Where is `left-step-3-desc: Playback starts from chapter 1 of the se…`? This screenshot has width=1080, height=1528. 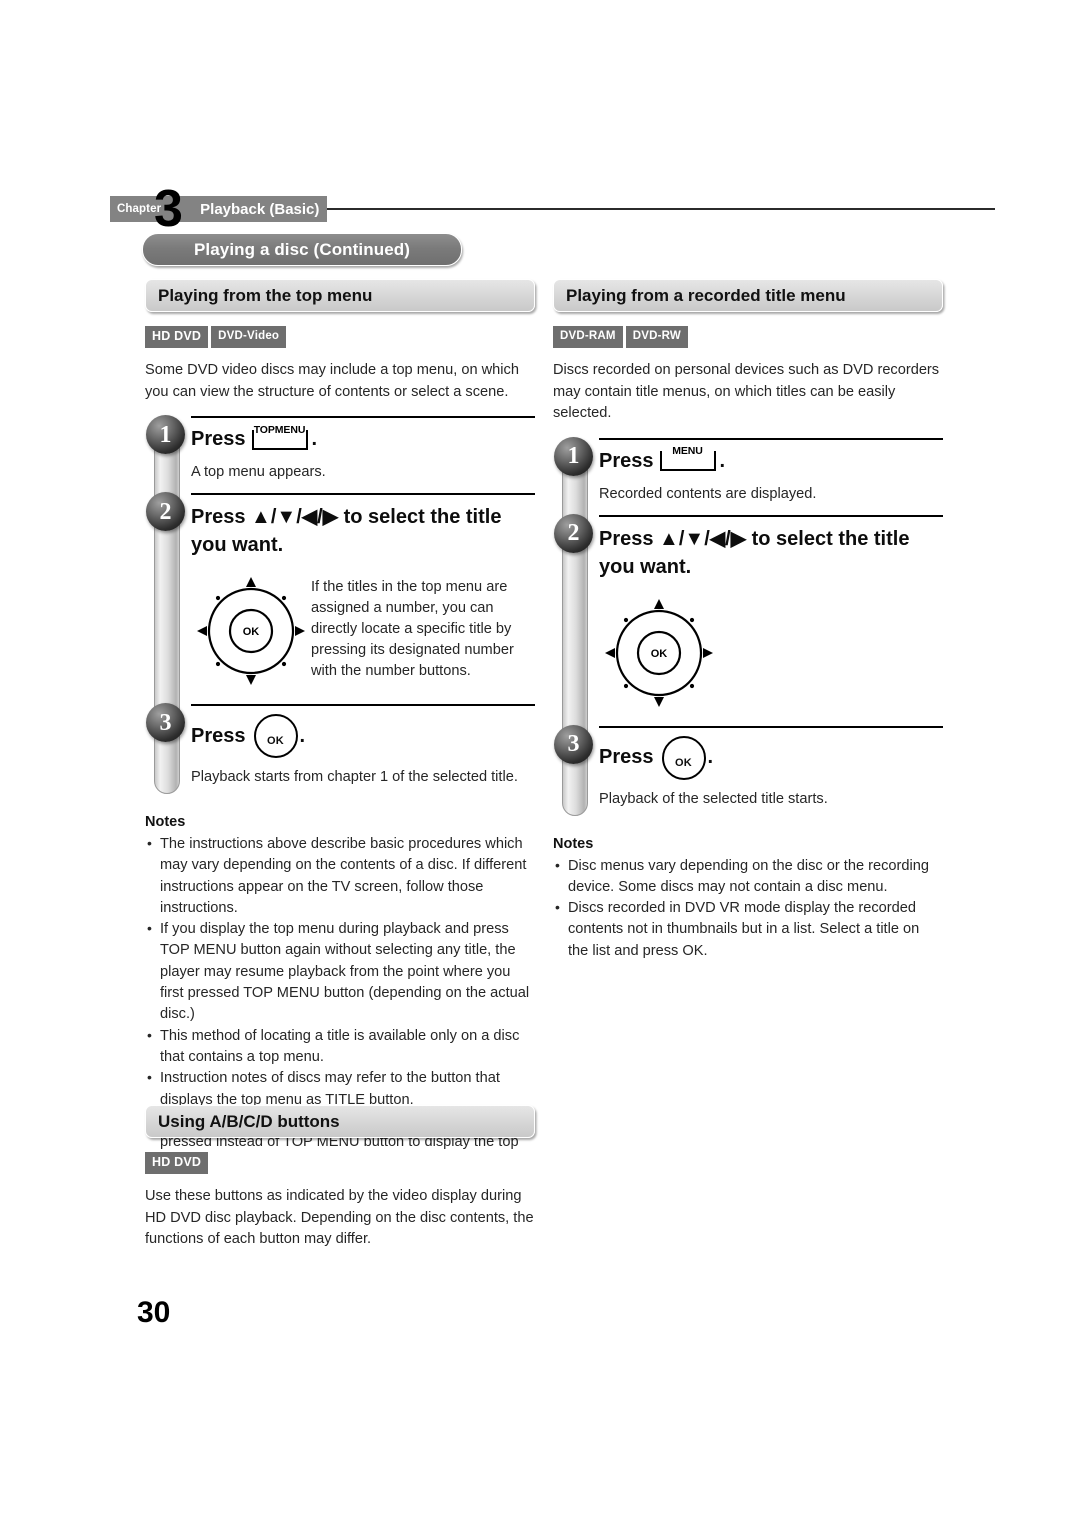
left-step-3-desc: Playback starts from chapter 1 of the se… is located at coordinates (354, 777).